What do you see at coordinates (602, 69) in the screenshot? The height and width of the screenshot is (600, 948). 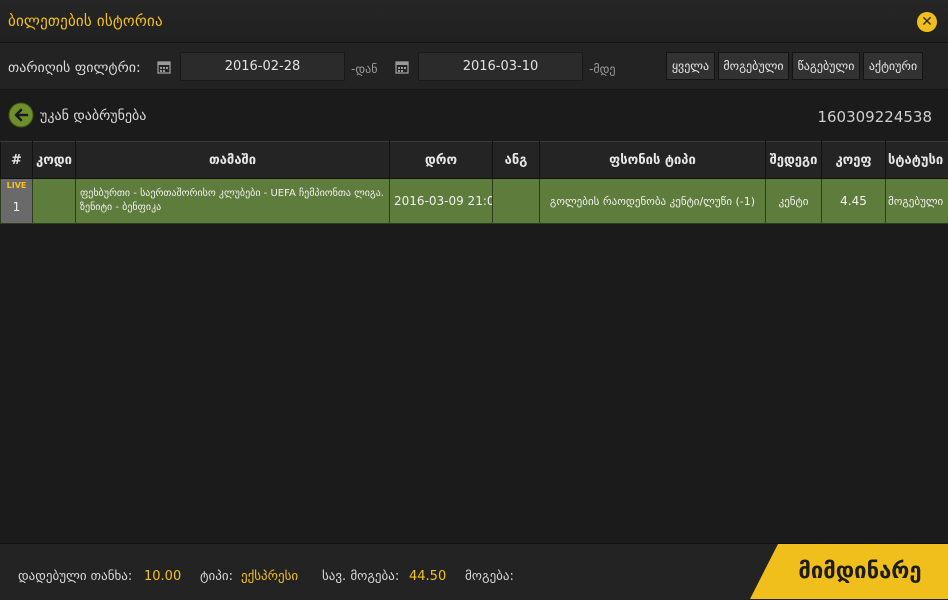 I see `date-to-suffix: -მდე` at bounding box center [602, 69].